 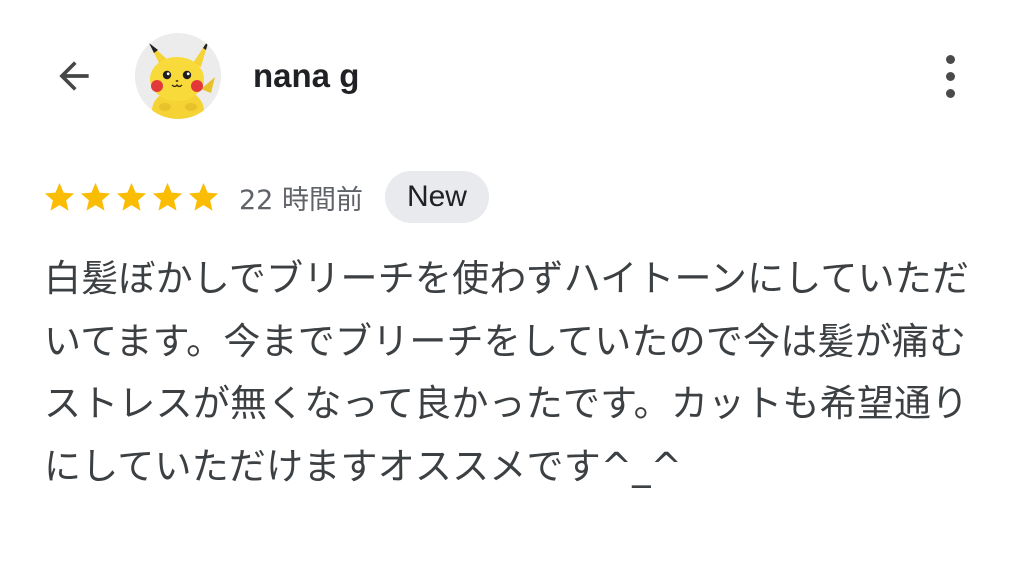 What do you see at coordinates (301, 200) in the screenshot?
I see `review-time: 22 時間前` at bounding box center [301, 200].